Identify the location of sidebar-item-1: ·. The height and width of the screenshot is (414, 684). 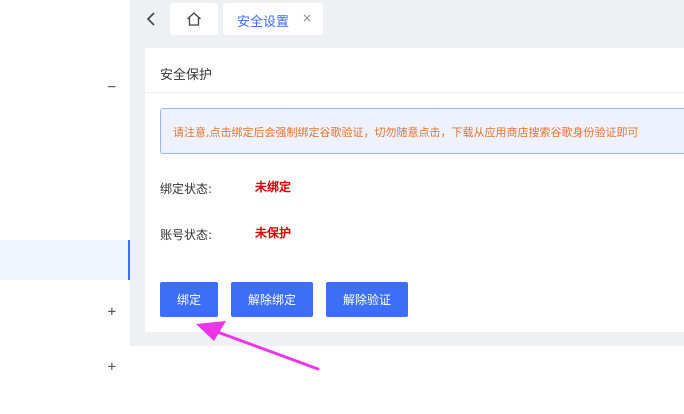
(65, 142).